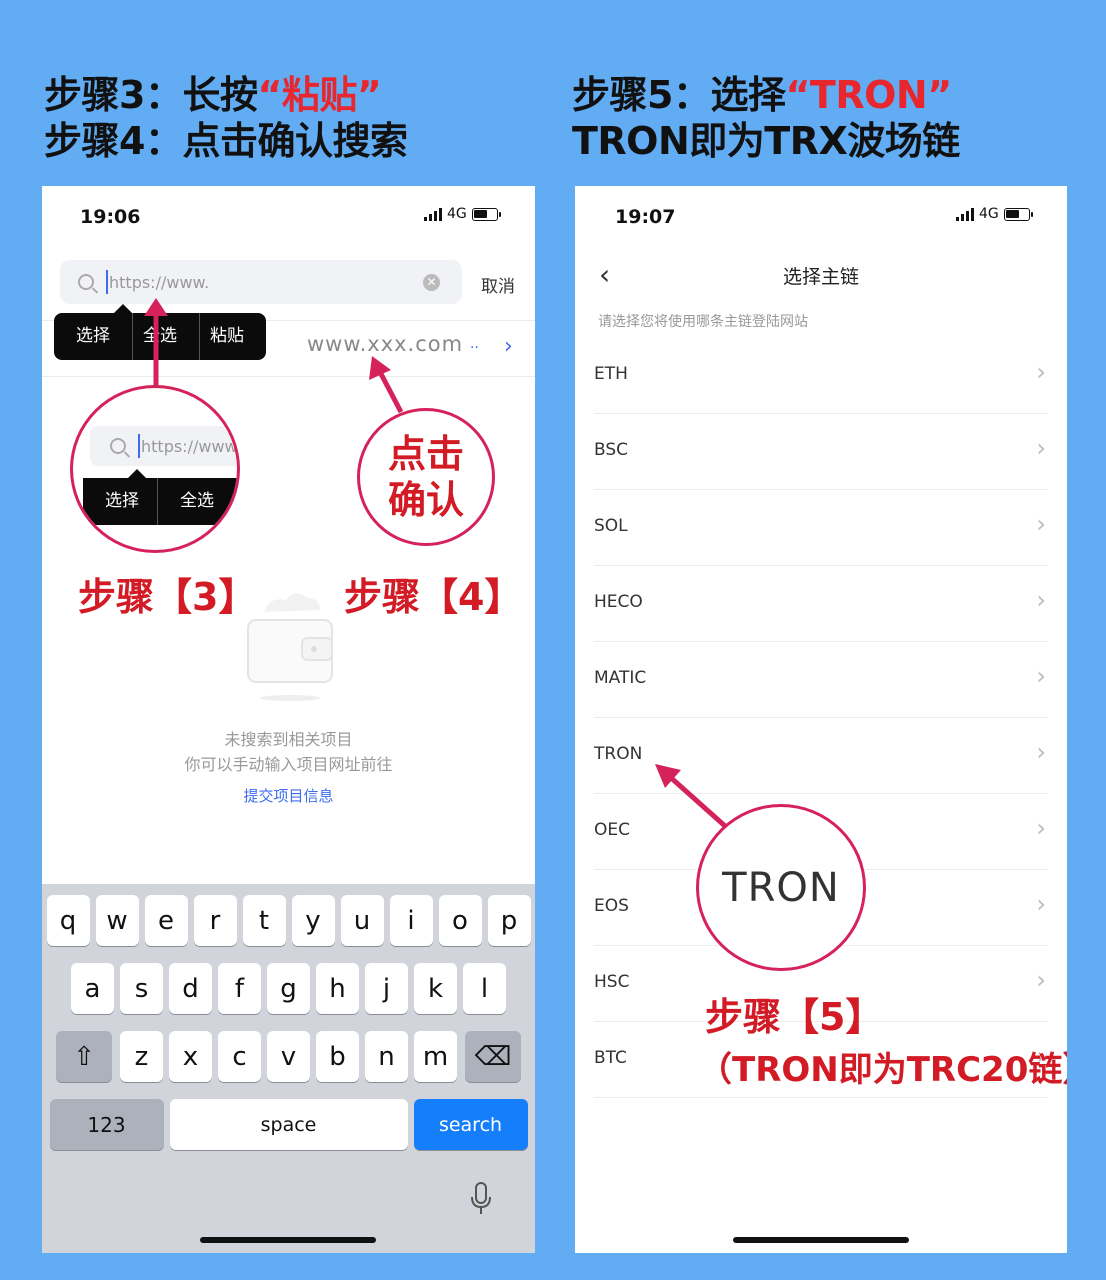 This screenshot has height=1280, width=1106. I want to click on key-y: y, so click(313, 920).